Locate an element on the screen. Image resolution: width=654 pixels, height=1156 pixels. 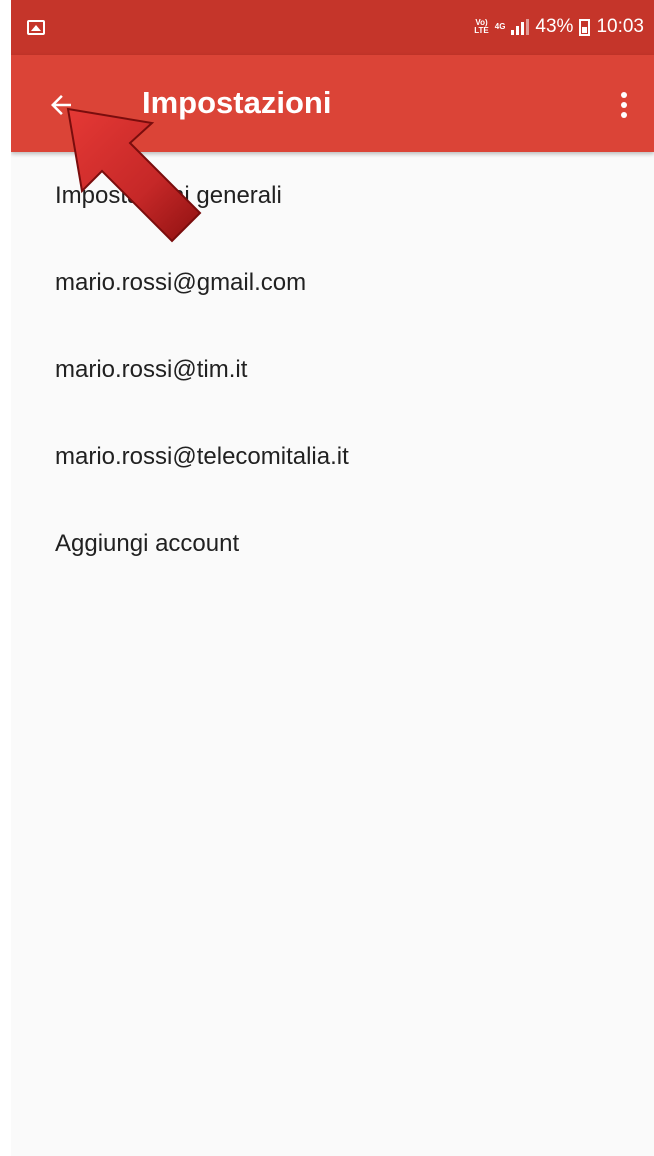
app-toolbar: Impostazioni is located at coordinates (332, 103).